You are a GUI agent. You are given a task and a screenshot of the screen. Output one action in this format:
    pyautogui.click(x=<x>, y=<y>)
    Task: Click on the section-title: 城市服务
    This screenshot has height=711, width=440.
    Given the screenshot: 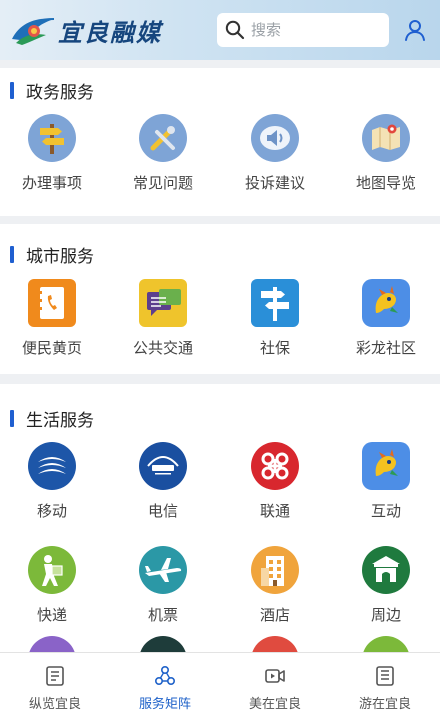 What is the action you would take?
    pyautogui.click(x=52, y=255)
    